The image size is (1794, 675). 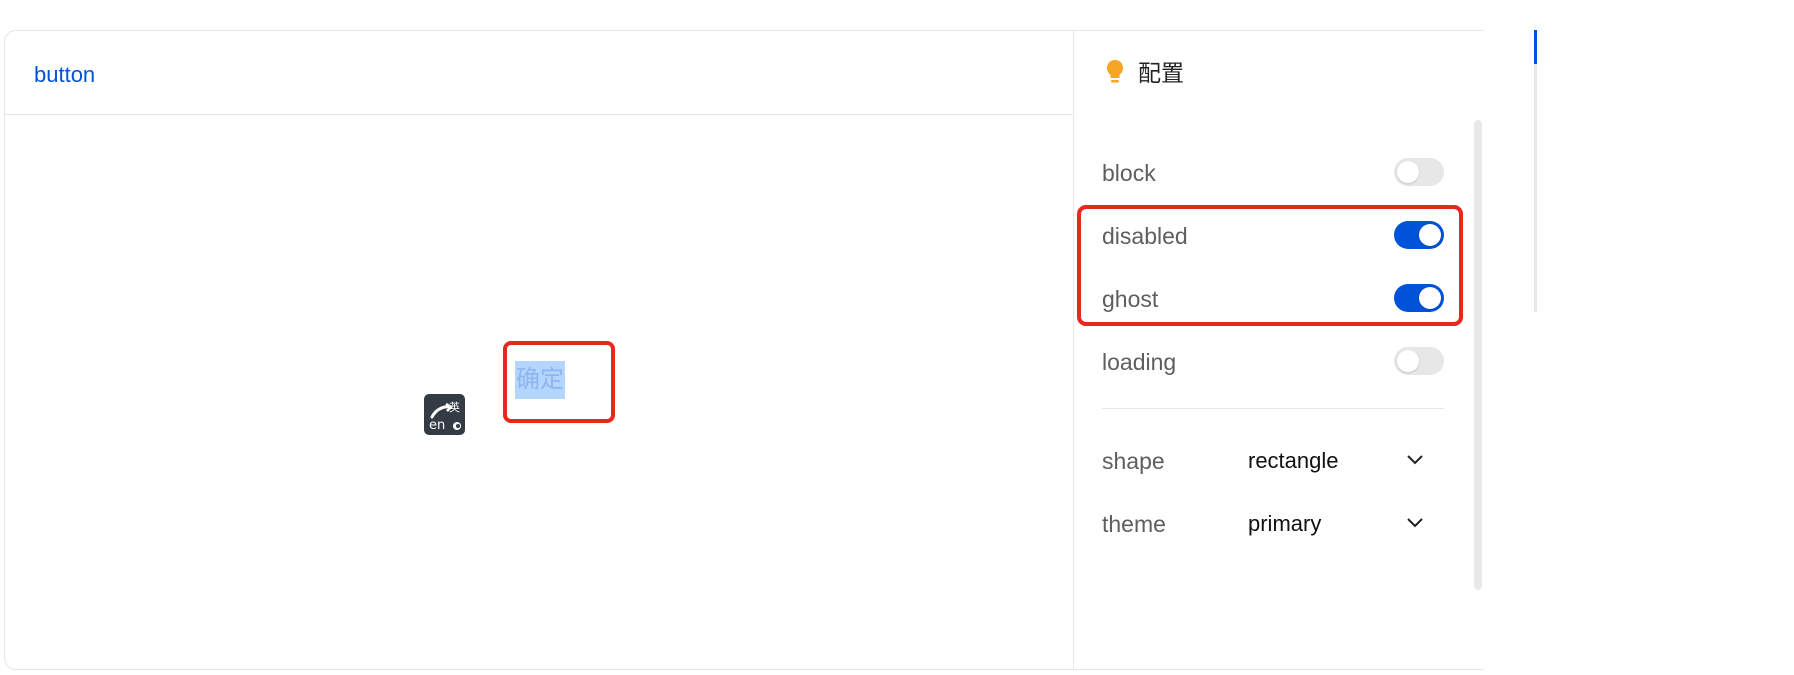 I want to click on loading-switch, so click(x=1419, y=361).